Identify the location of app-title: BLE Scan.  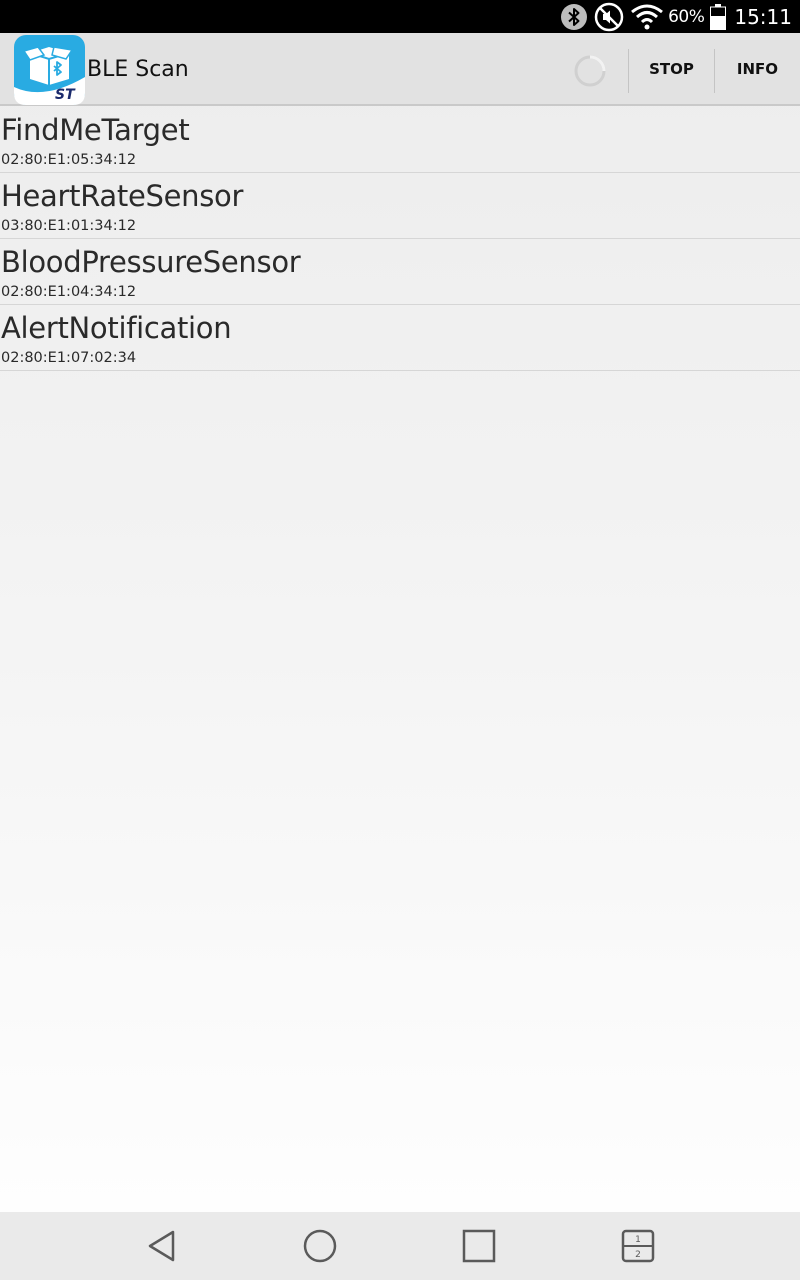
(138, 69).